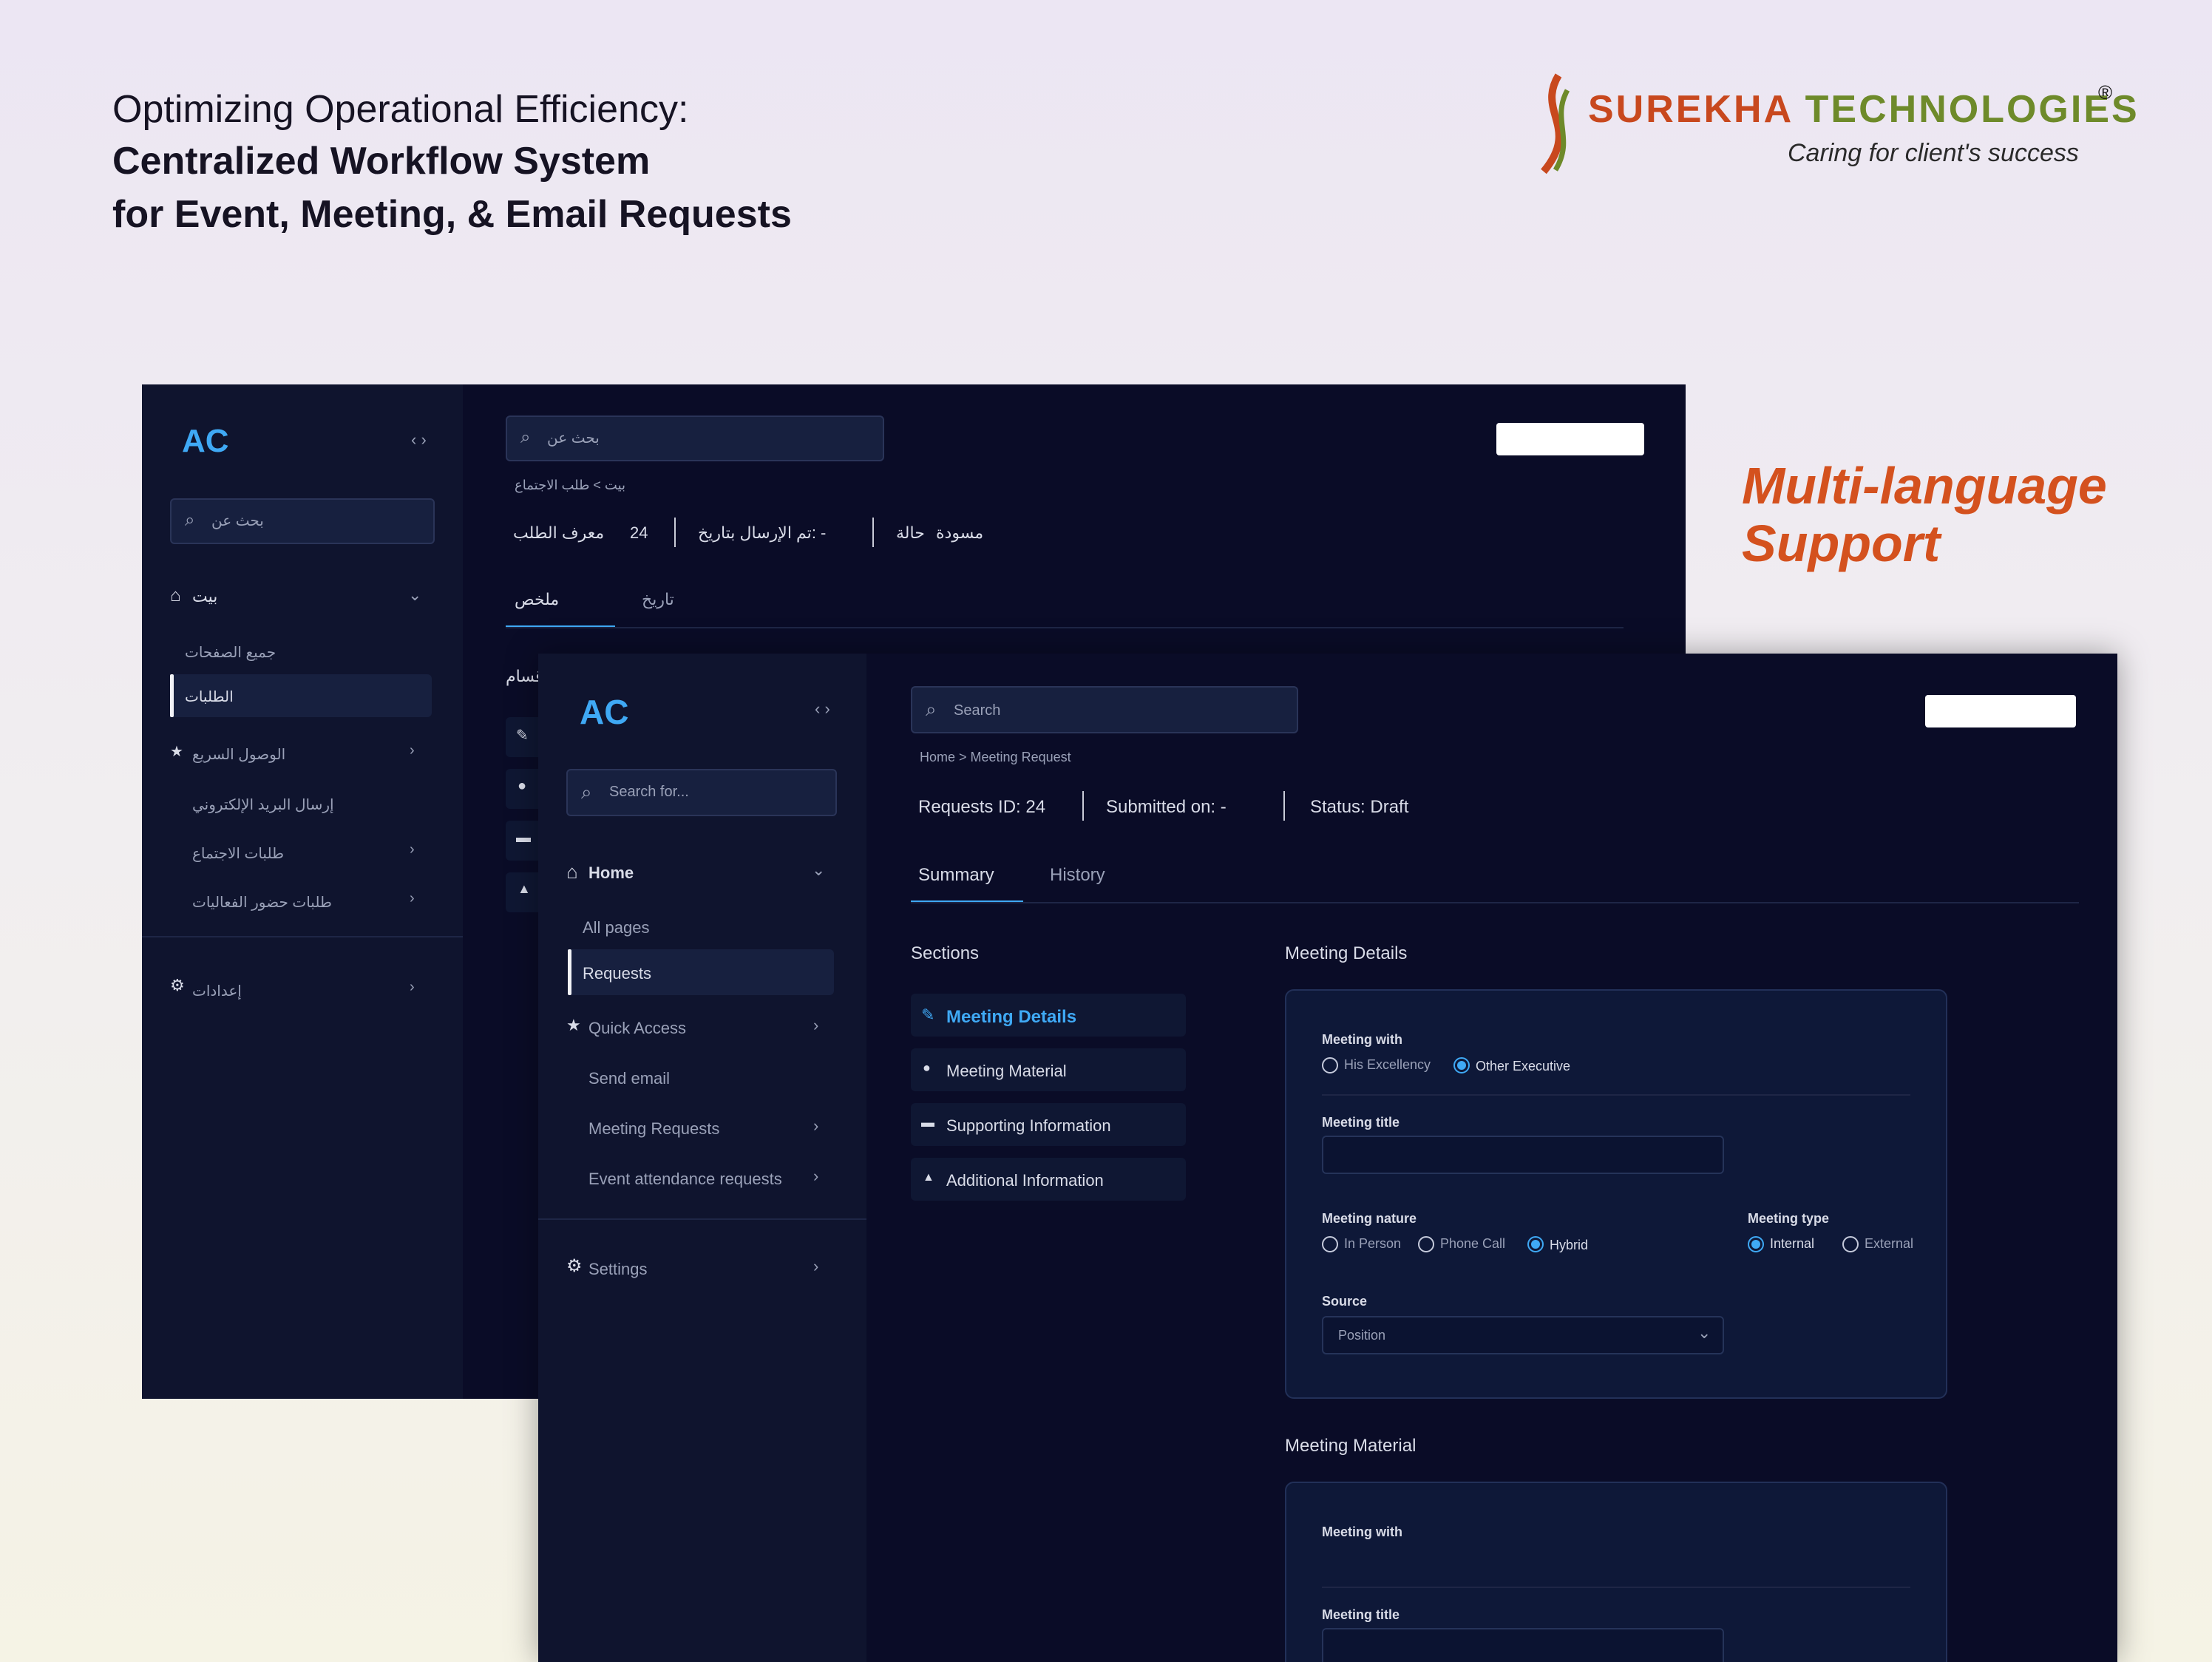 The width and height of the screenshot is (2212, 1662). What do you see at coordinates (1473, 1243) in the screenshot?
I see `radio-label: Phone Call` at bounding box center [1473, 1243].